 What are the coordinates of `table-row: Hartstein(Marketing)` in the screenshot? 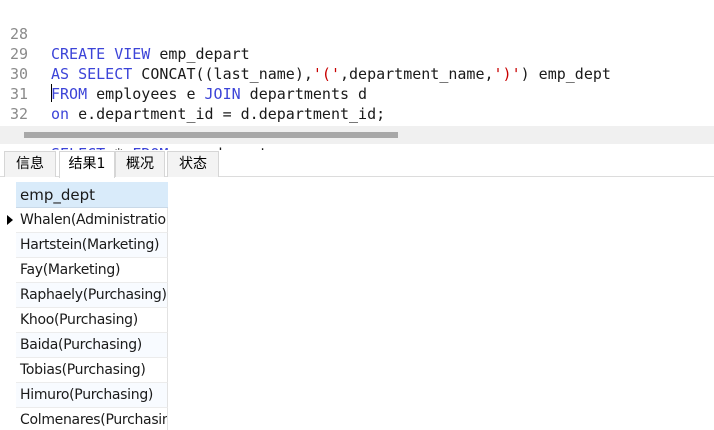 It's located at (85, 245).